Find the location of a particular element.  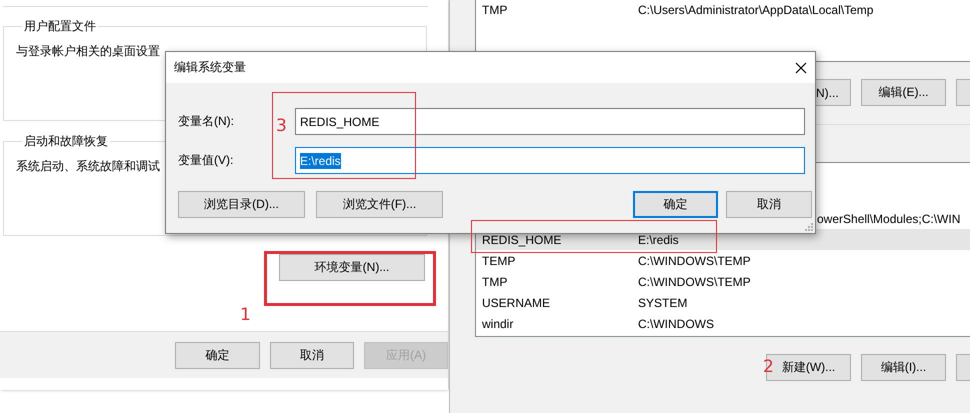

dialog-title: 编辑系统变量 is located at coordinates (210, 67).